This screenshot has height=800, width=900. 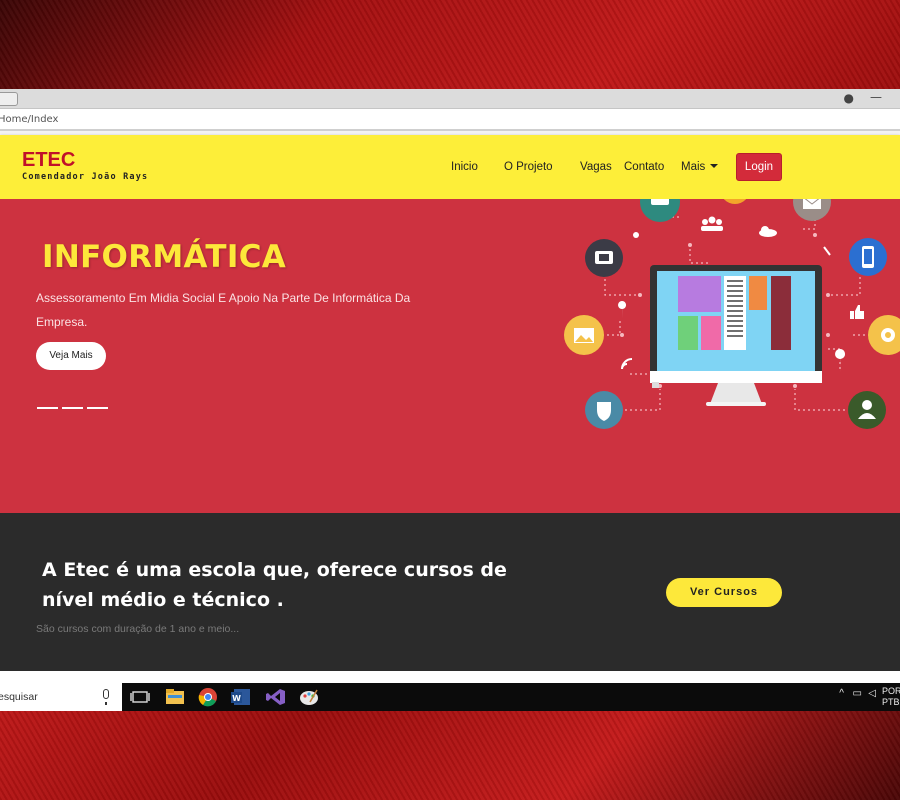 I want to click on wifi-icon, so click(x=627, y=364).